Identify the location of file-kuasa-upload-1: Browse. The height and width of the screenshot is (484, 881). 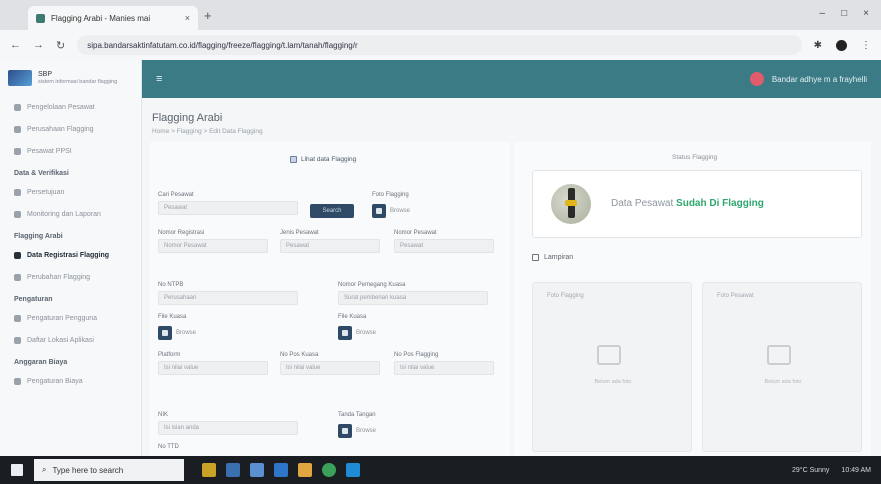
(177, 333).